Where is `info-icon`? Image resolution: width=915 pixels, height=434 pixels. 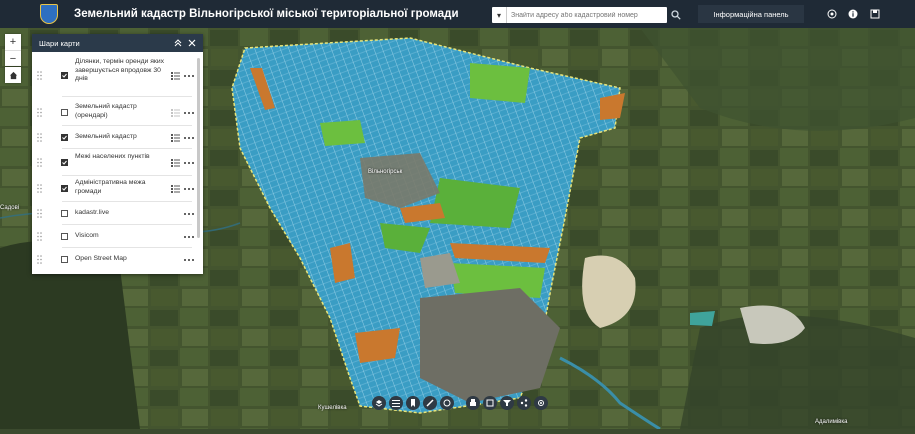
info-icon is located at coordinates (853, 14).